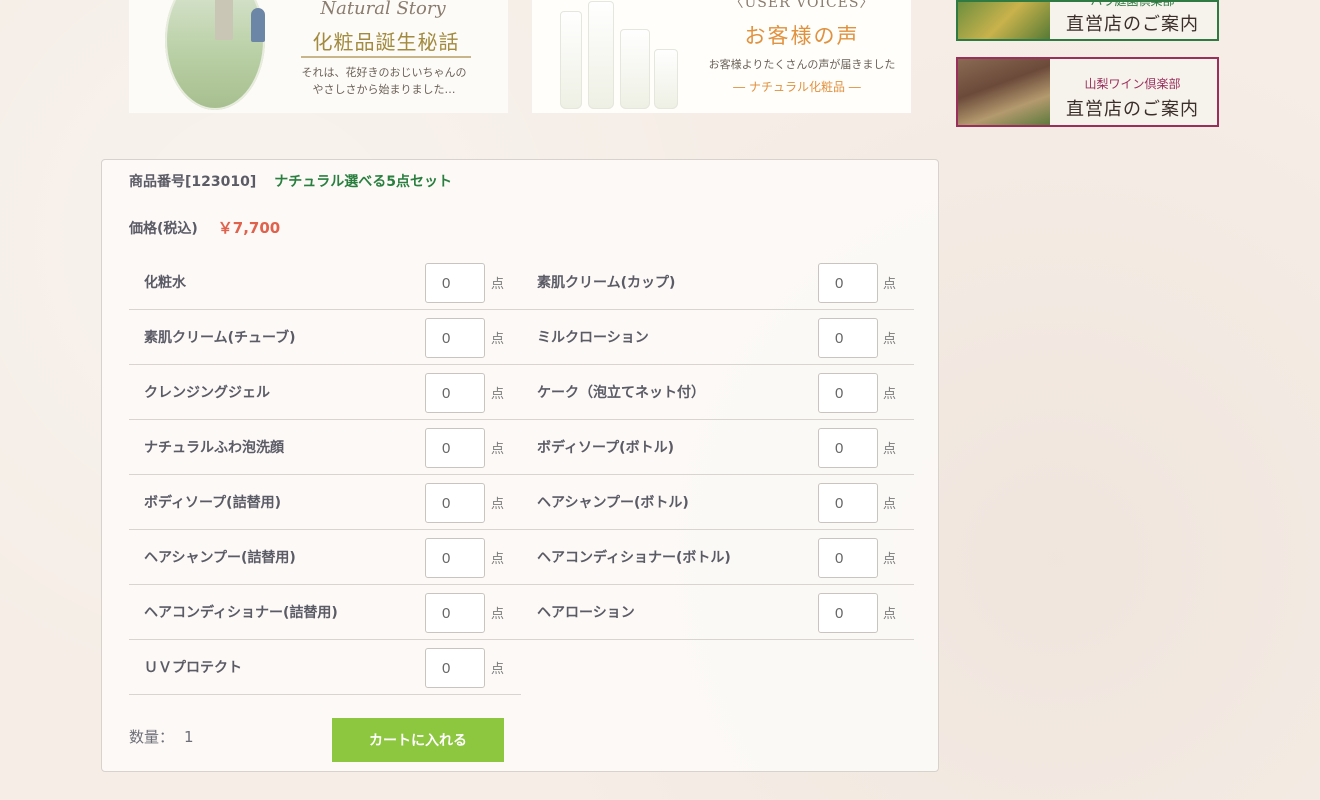  I want to click on item-label: ヘアローション, so click(586, 613).